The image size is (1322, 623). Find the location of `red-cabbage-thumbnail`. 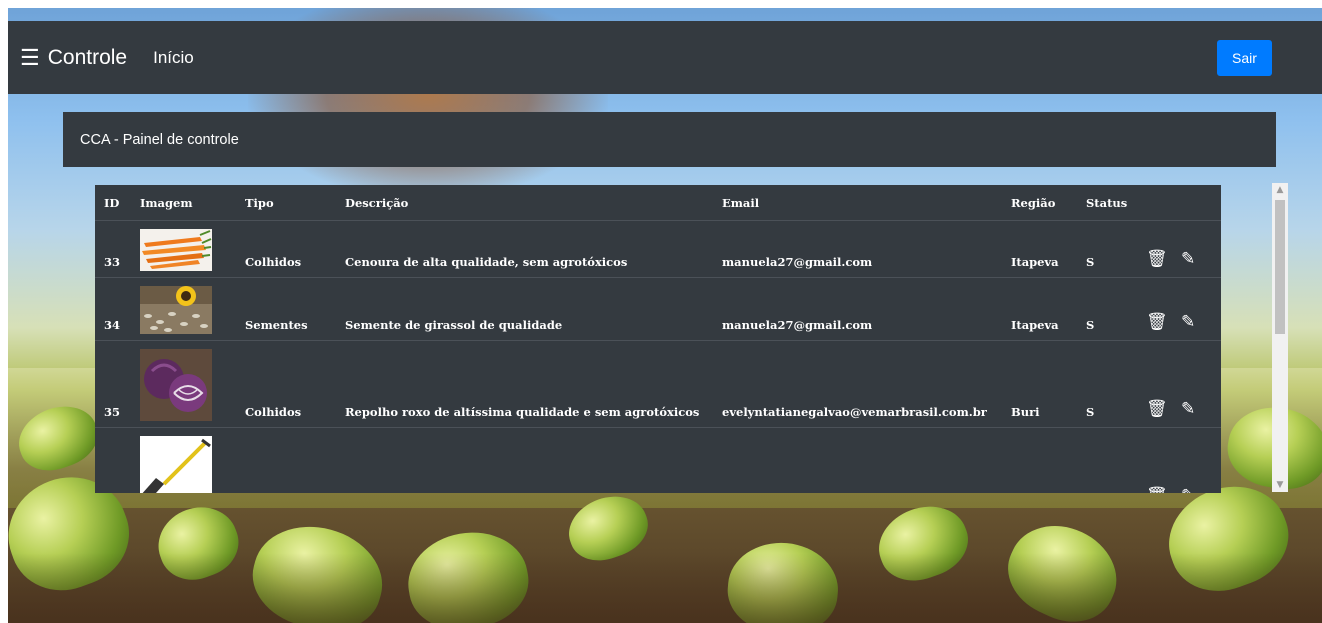

red-cabbage-thumbnail is located at coordinates (176, 385).